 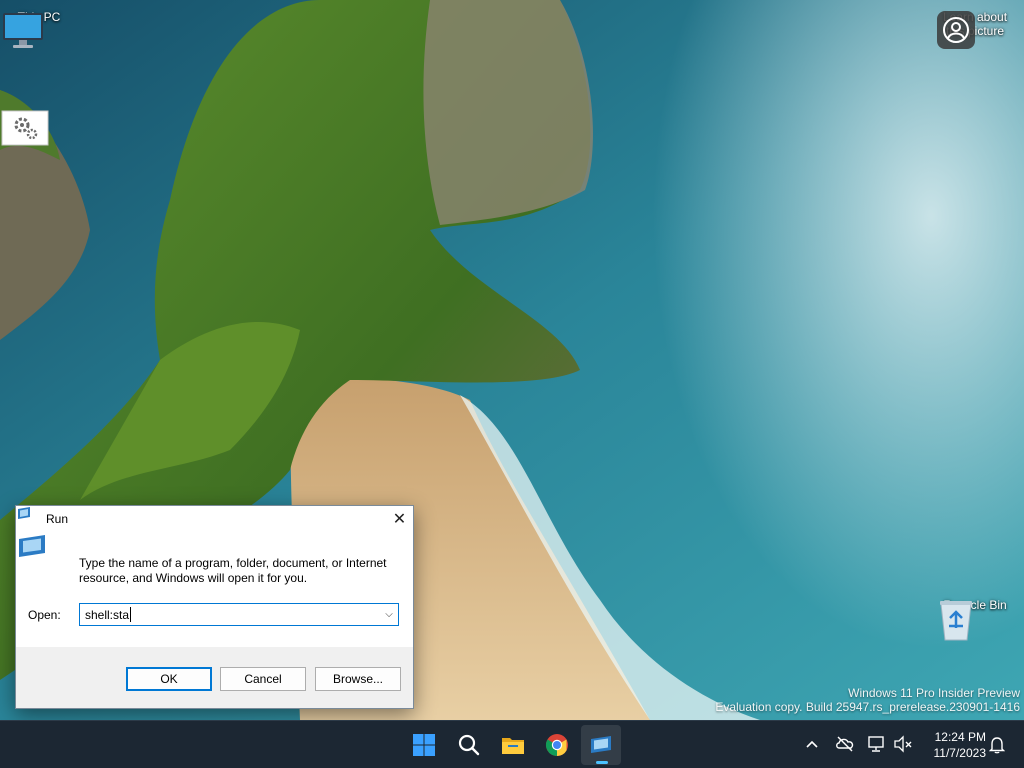 What do you see at coordinates (975, 619) in the screenshot?
I see `desktop-icon-recycle-bin: Recycle Bin` at bounding box center [975, 619].